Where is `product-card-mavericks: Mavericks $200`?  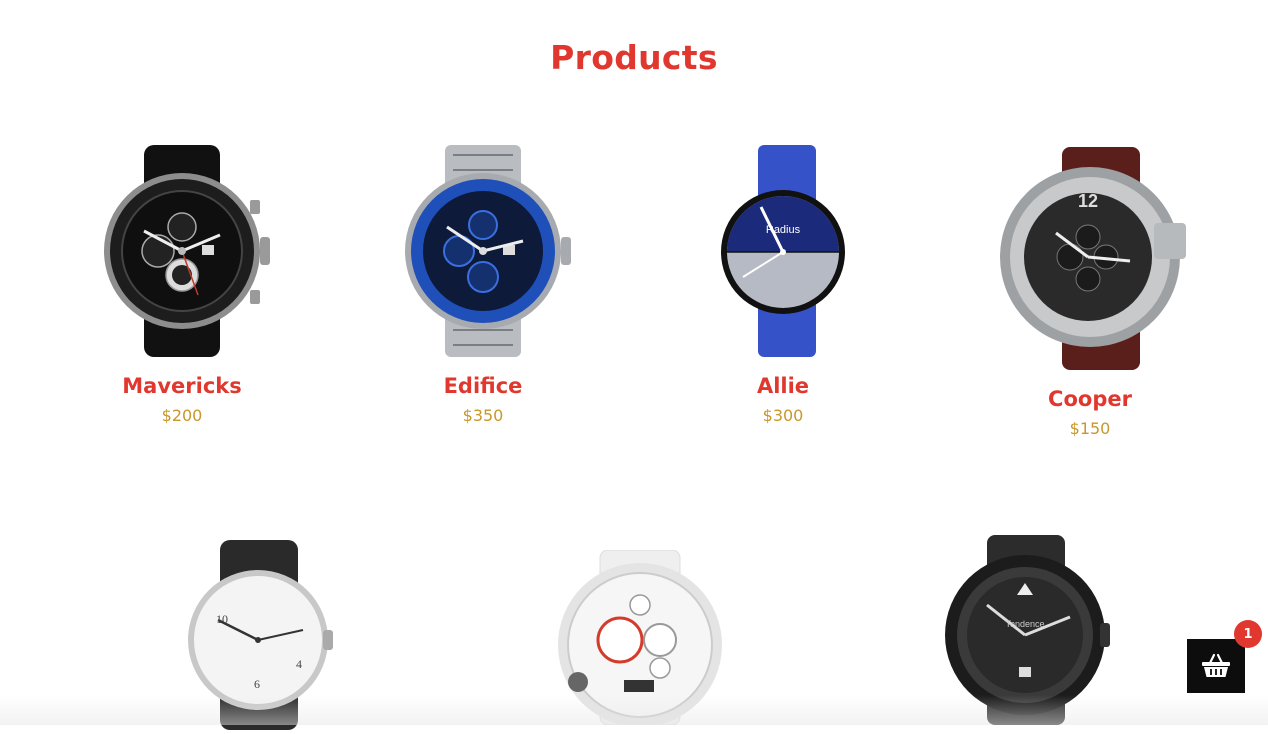 product-card-mavericks: Mavericks $200 is located at coordinates (182, 285).